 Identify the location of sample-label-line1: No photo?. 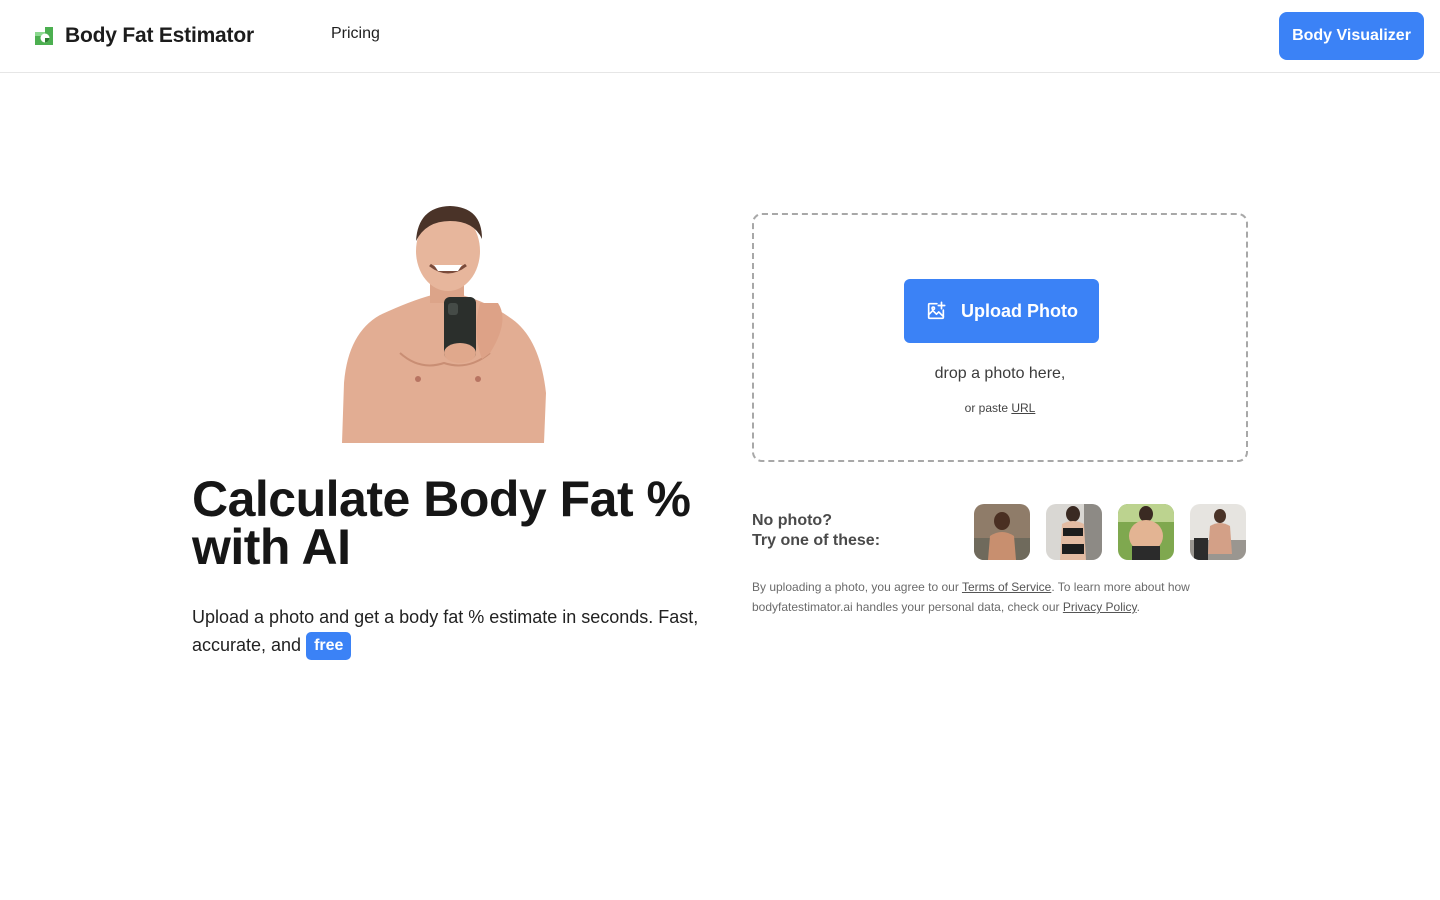
(792, 520).